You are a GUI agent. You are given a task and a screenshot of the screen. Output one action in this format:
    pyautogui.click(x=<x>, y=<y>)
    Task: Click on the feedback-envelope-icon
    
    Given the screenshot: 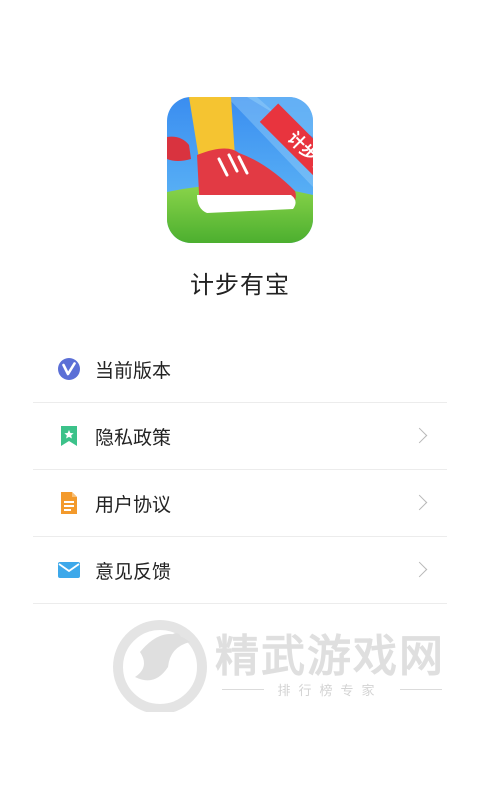 What is the action you would take?
    pyautogui.click(x=69, y=570)
    